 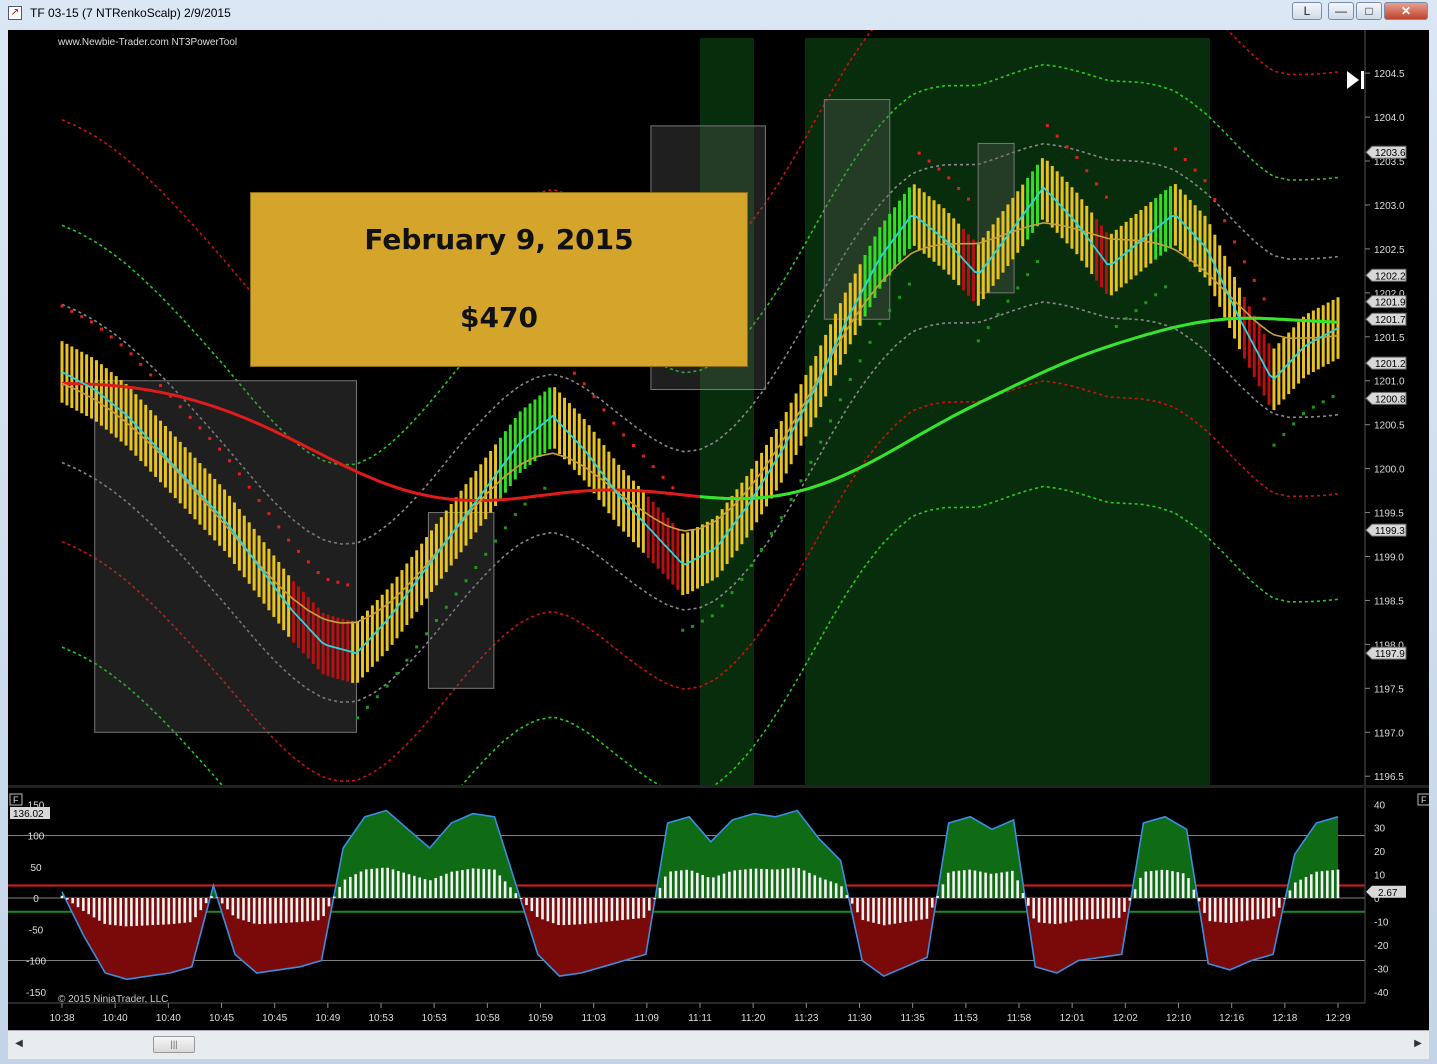 I want to click on scroll-thumb: |||, so click(x=174, y=1044).